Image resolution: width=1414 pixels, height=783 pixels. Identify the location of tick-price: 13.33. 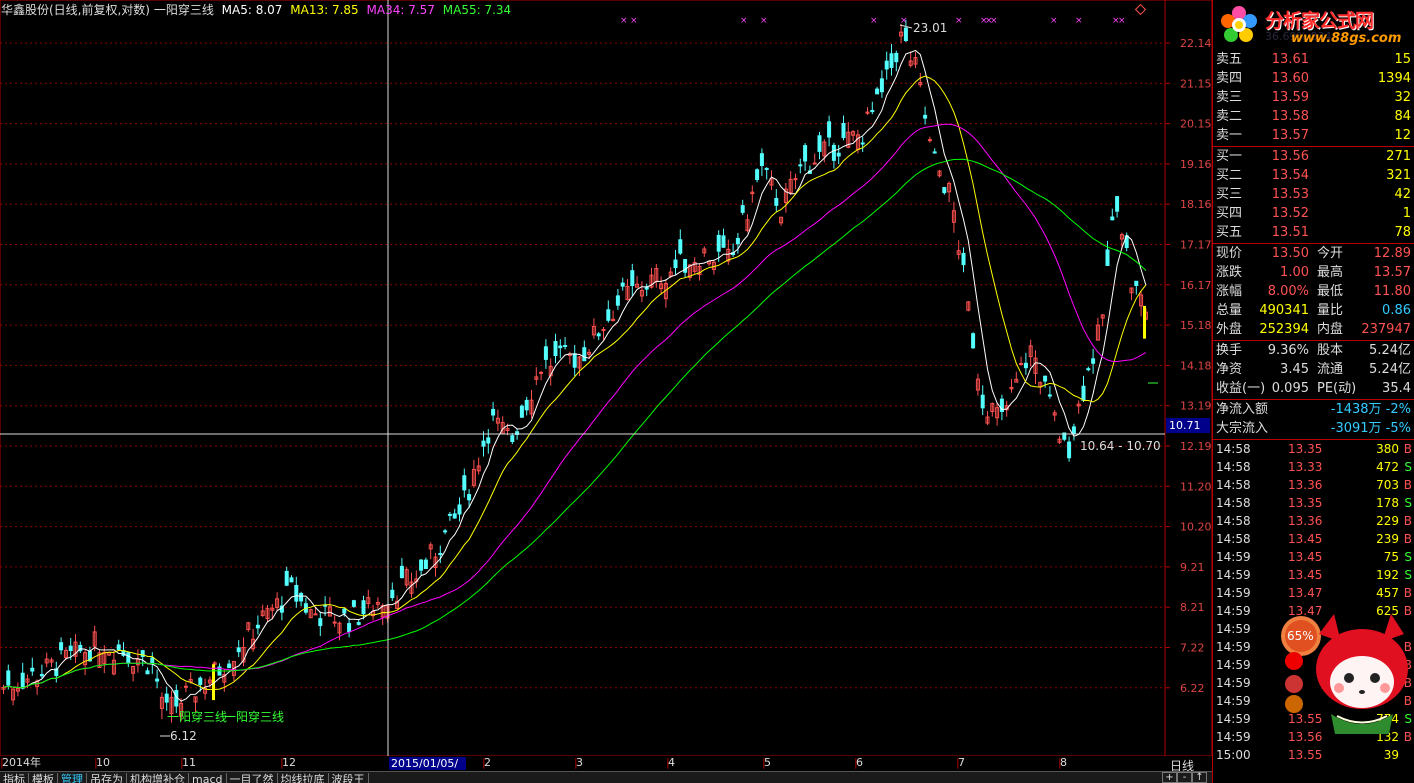
(1305, 467).